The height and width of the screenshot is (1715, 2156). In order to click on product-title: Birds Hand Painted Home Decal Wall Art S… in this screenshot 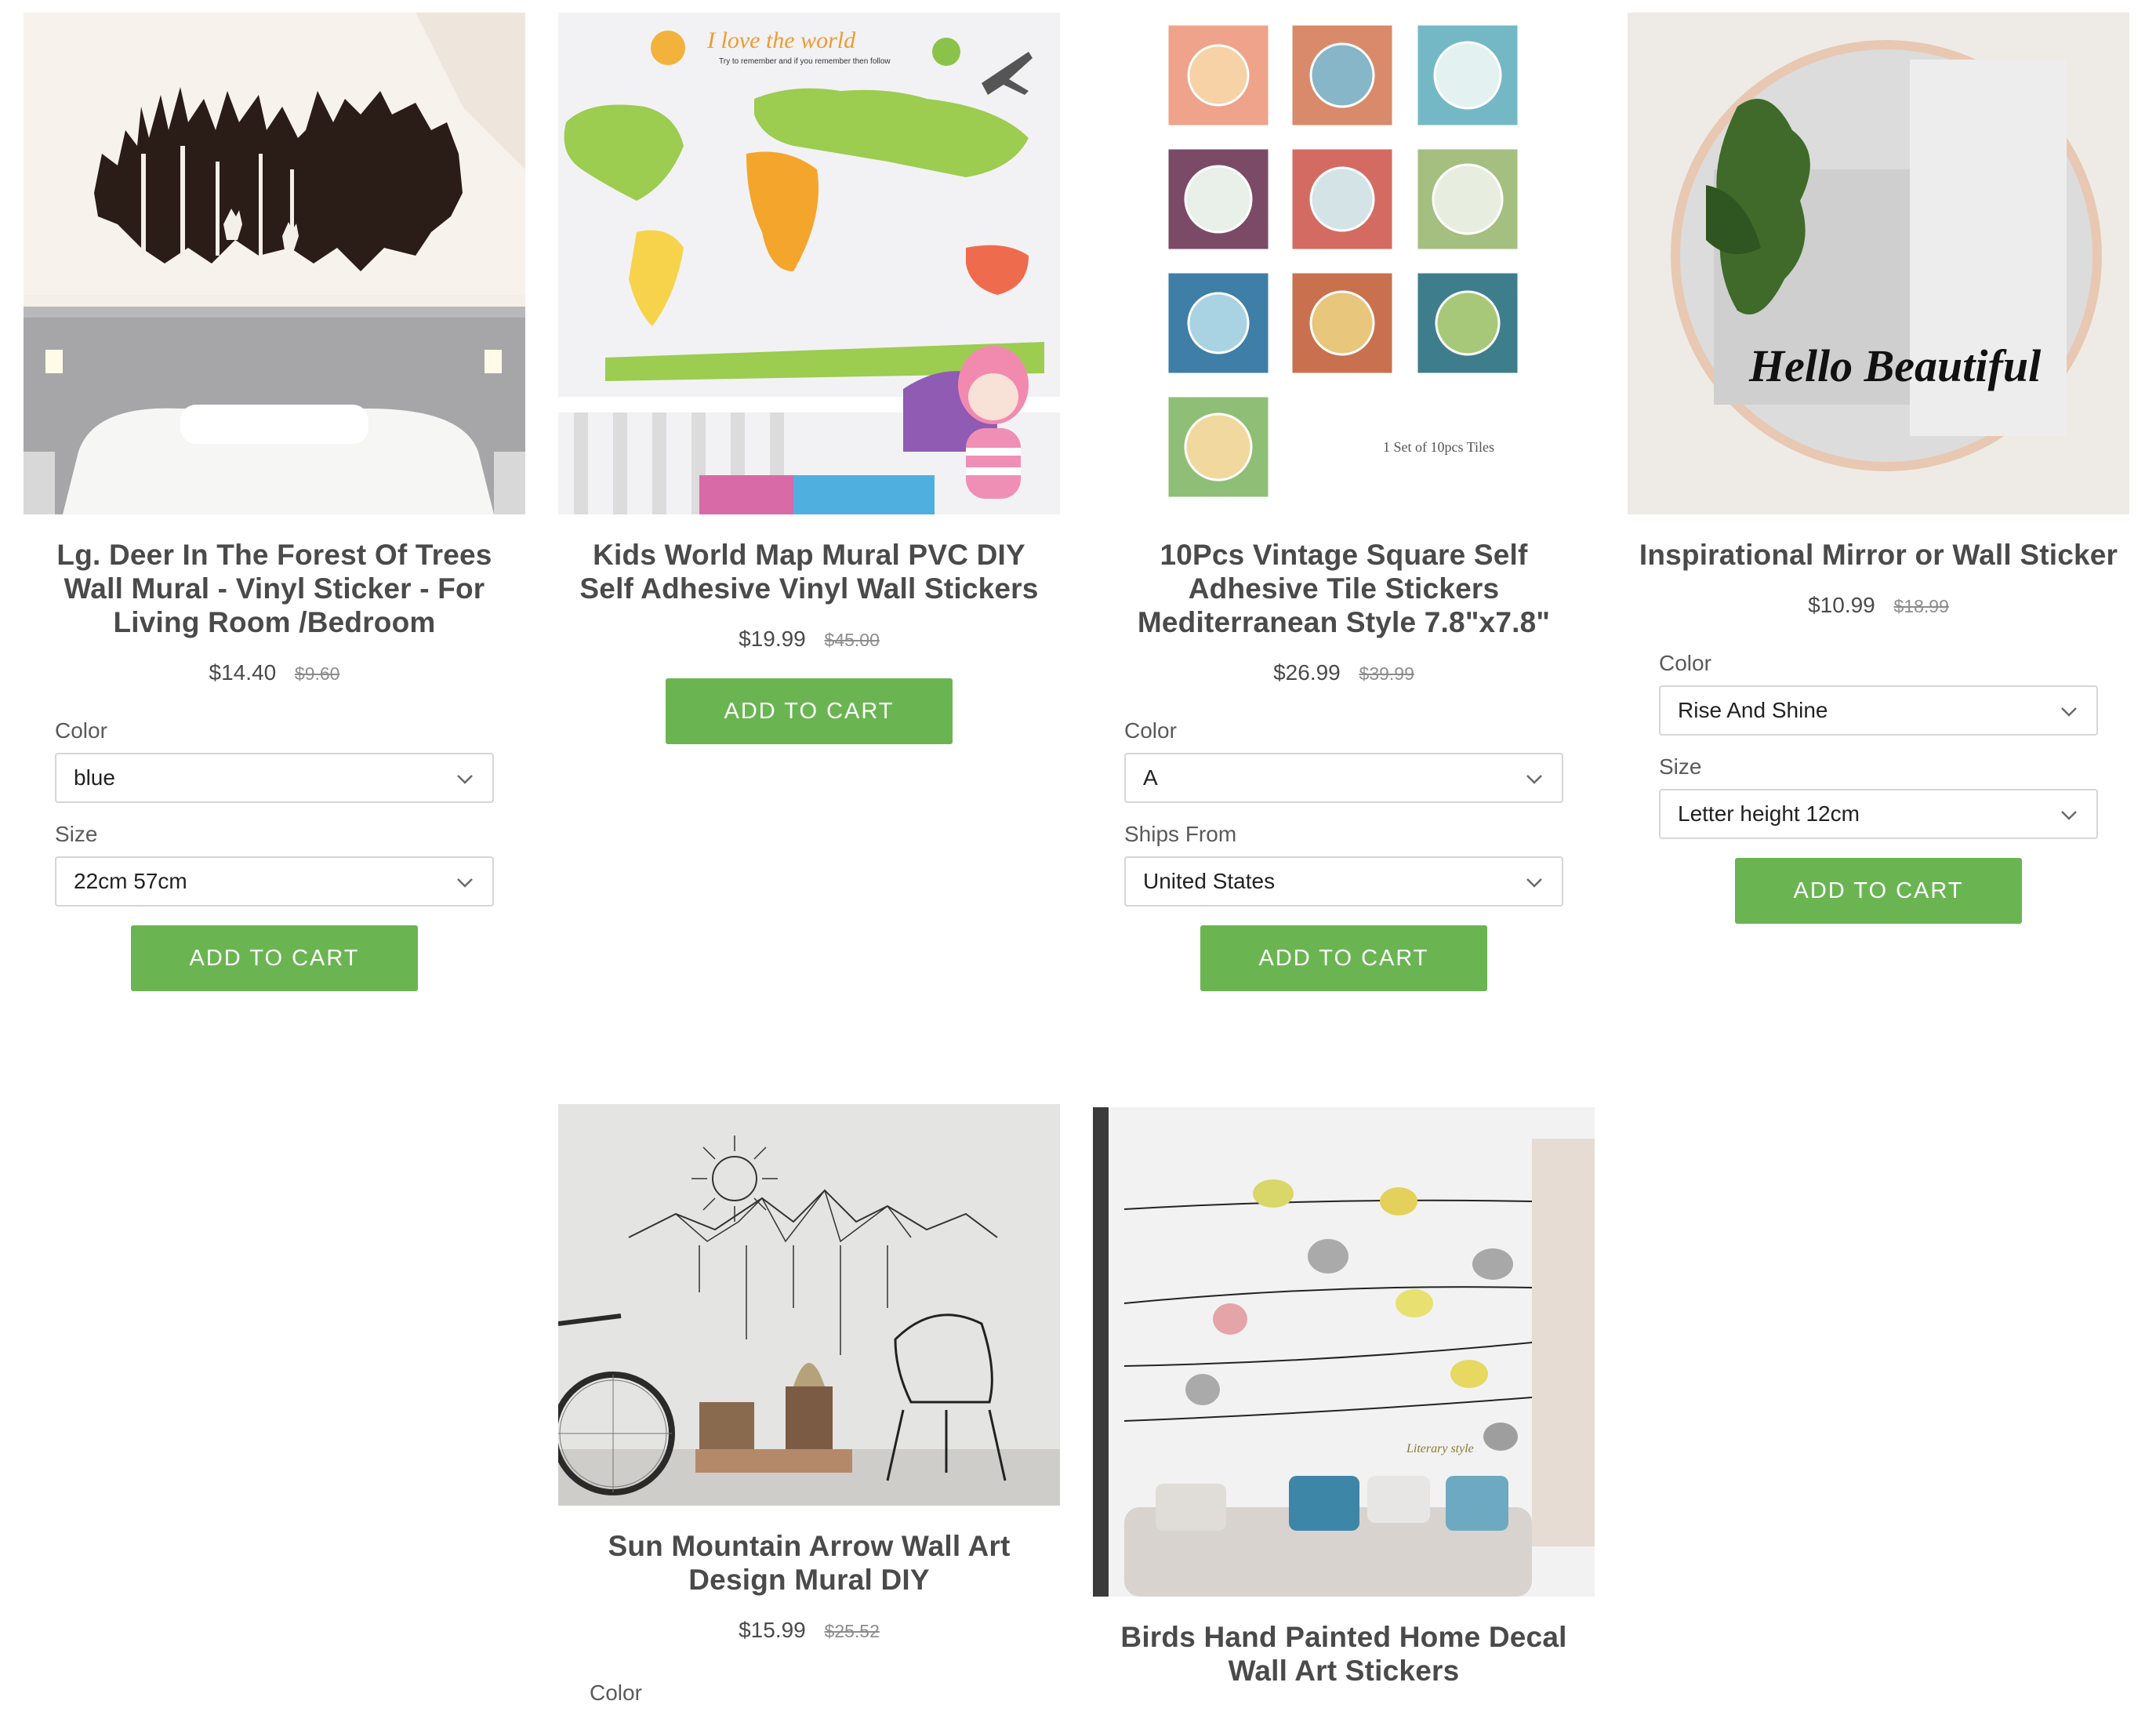, I will do `click(1344, 1654)`.